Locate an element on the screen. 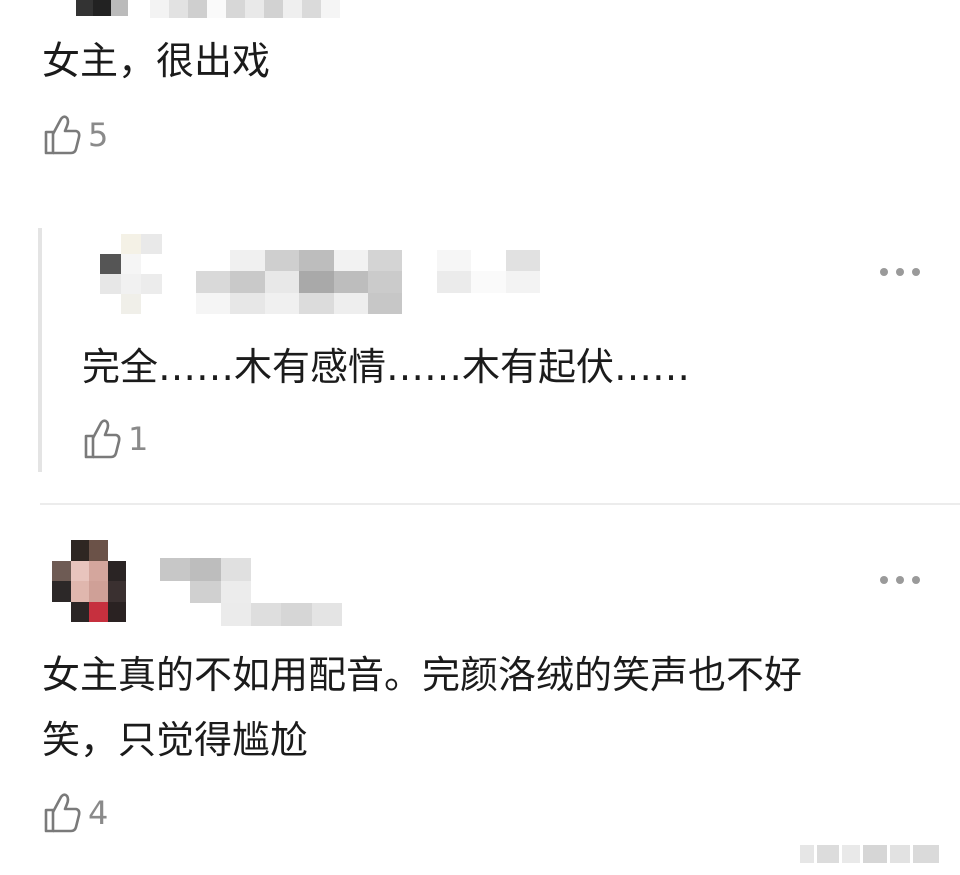  watermark-pixels is located at coordinates (875, 854).